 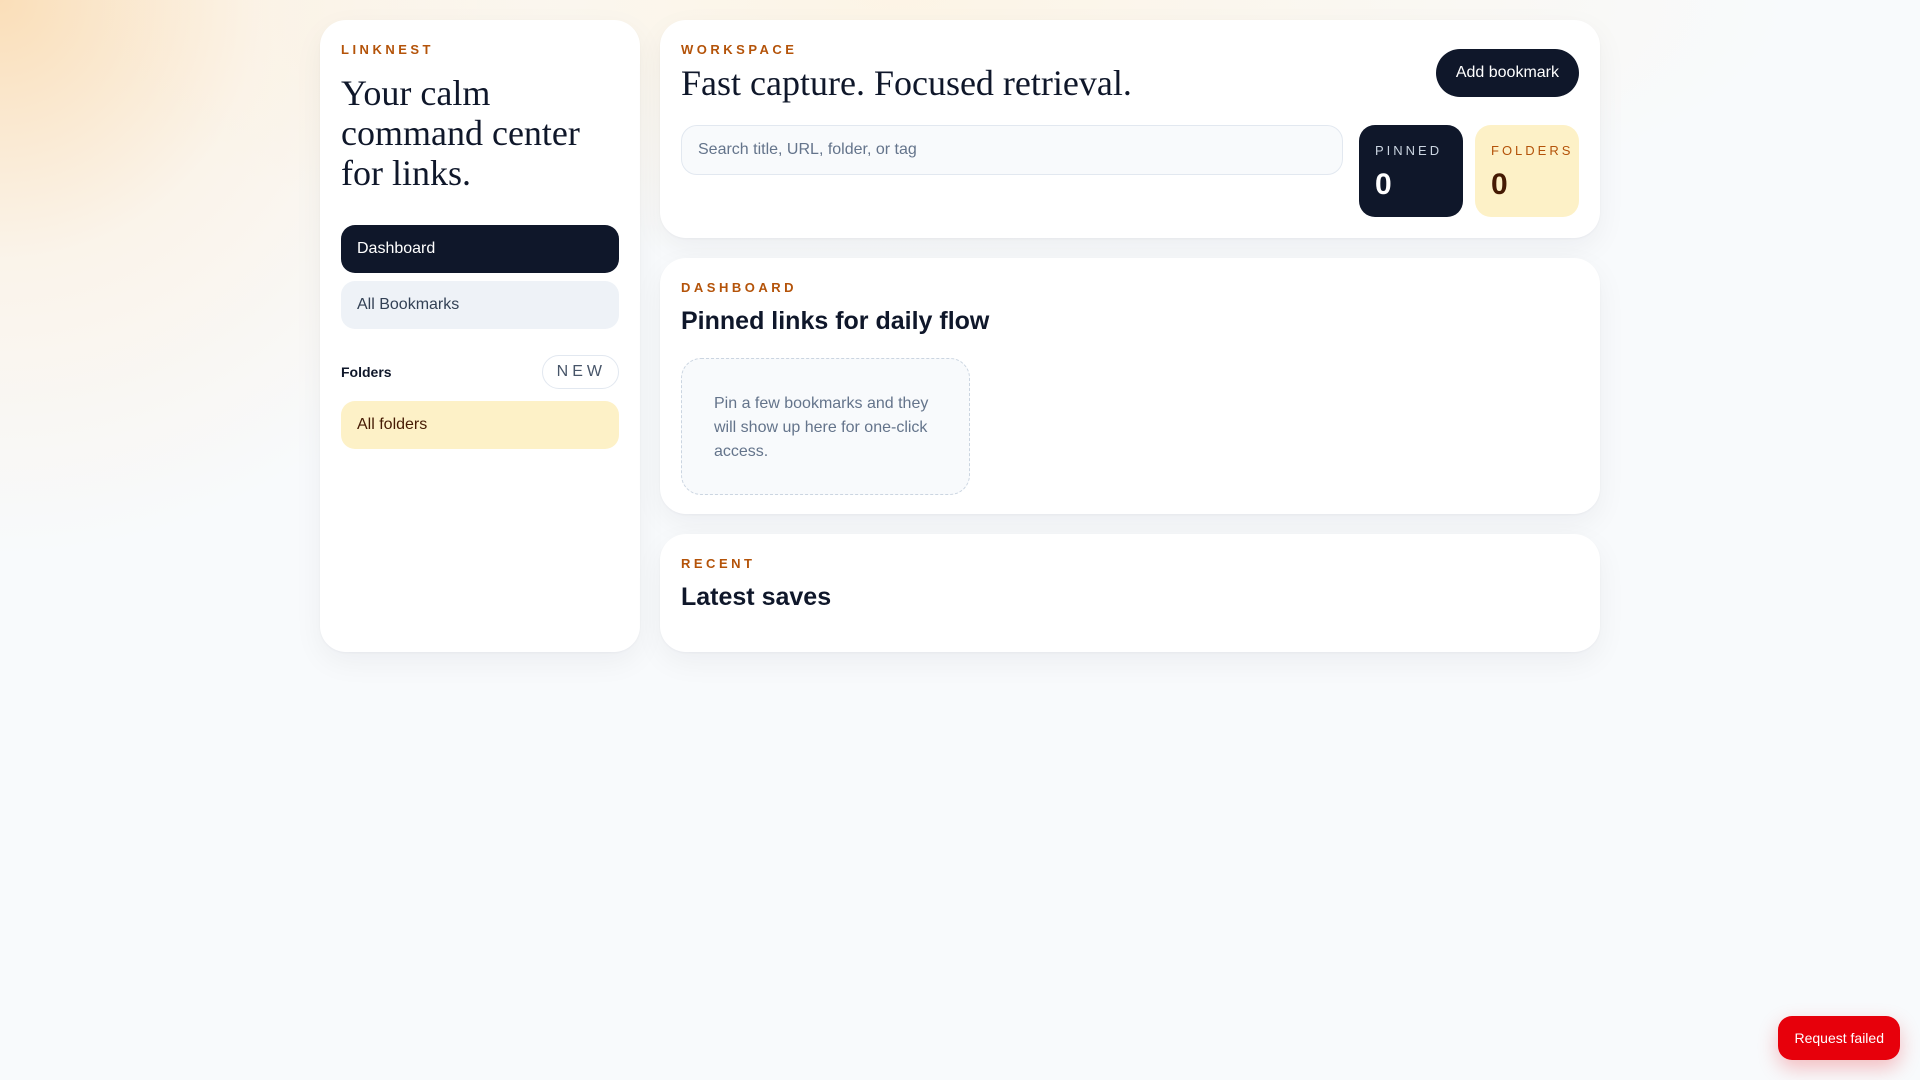 What do you see at coordinates (366, 372) in the screenshot?
I see `folders-label: Folders` at bounding box center [366, 372].